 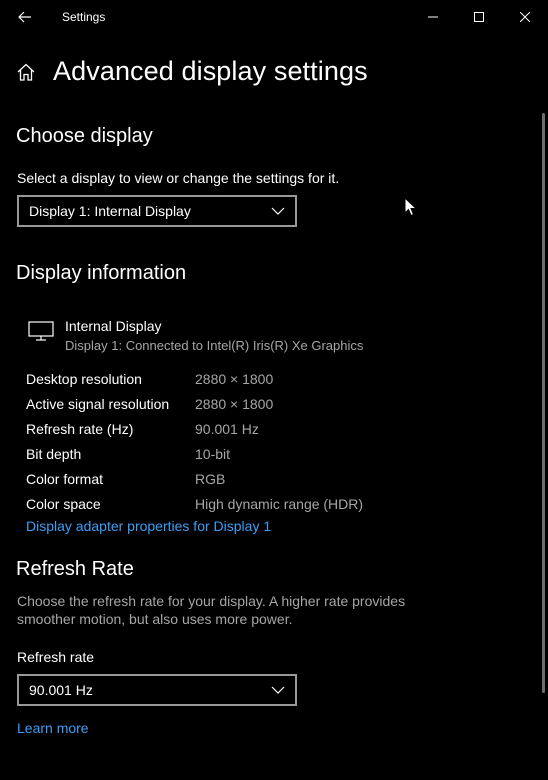 I want to click on close-button, so click(x=525, y=16).